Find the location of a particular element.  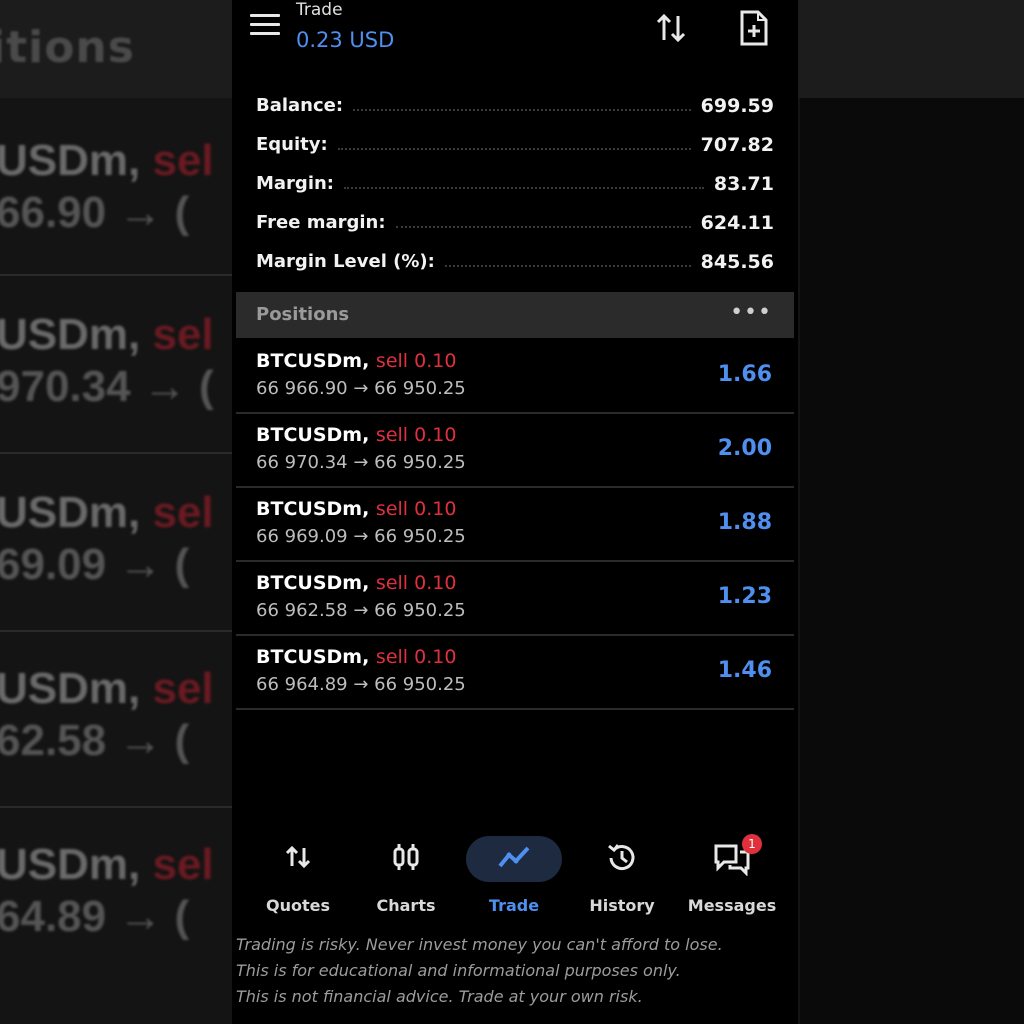

new-document-icon is located at coordinates (754, 30).